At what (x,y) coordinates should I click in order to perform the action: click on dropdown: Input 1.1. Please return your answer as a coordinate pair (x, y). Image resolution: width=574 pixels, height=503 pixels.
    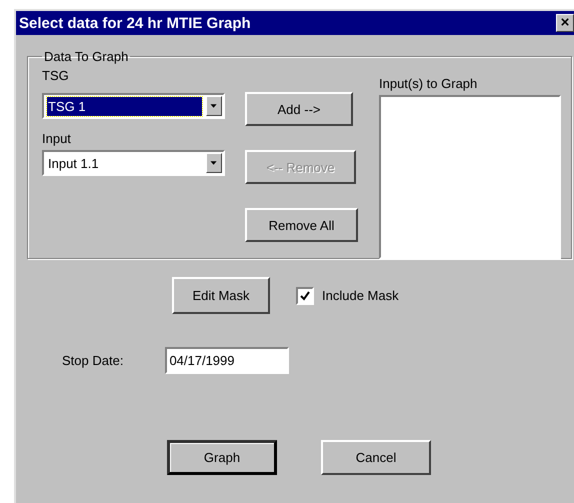
    Looking at the image, I should click on (133, 163).